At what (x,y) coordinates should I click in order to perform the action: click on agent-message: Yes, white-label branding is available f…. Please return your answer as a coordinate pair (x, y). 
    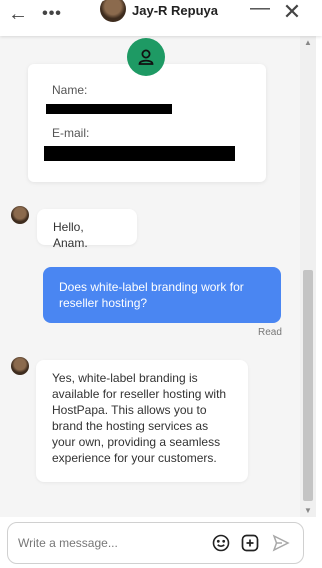
    Looking at the image, I should click on (142, 421).